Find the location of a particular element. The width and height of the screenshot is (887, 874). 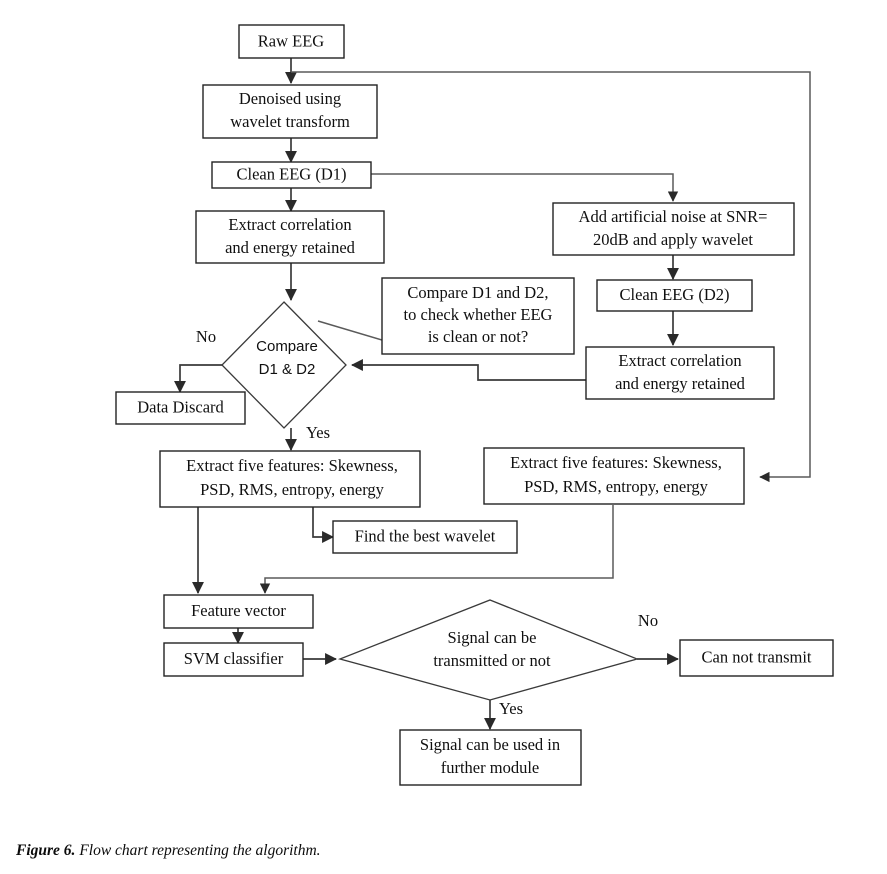

extract-correlation-left-line1: Extract correlation is located at coordinates (289, 224).